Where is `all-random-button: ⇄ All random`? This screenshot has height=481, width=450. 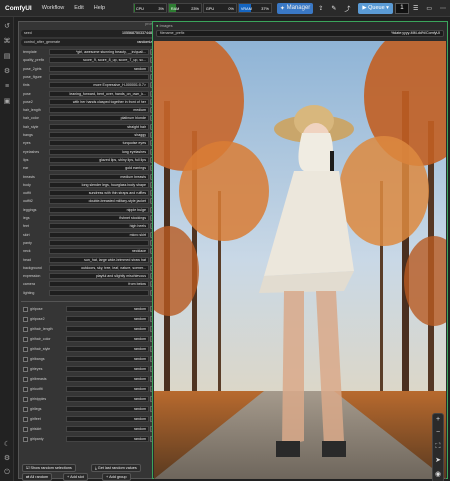
all-random-button: ⇄ All random is located at coordinates (37, 477).